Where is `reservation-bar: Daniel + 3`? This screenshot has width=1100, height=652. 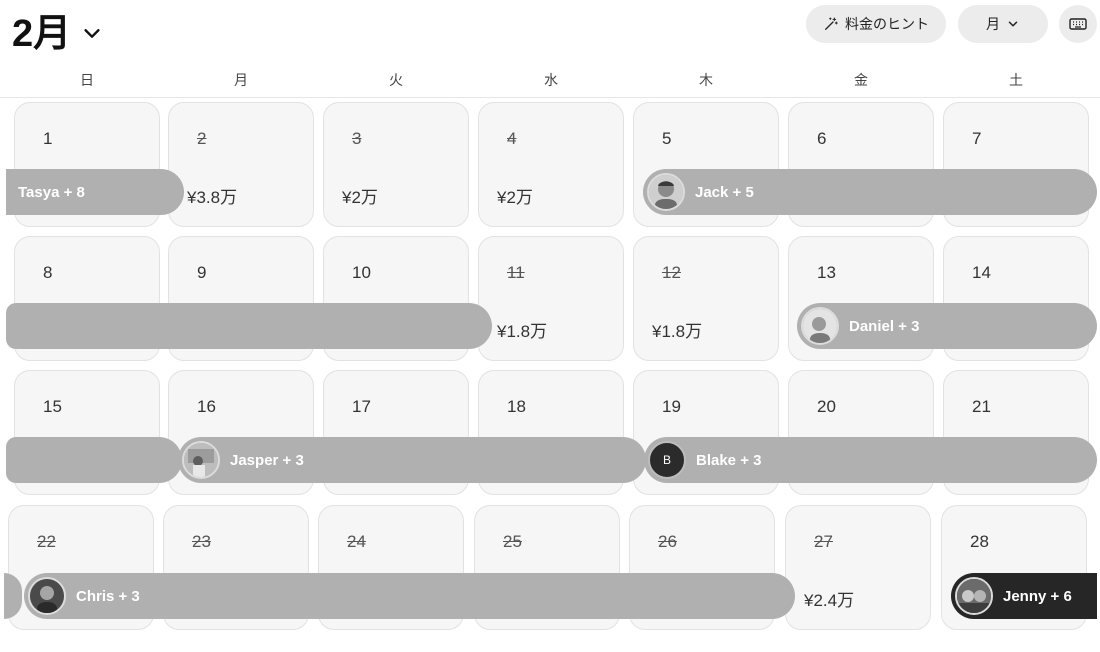
reservation-bar: Daniel + 3 is located at coordinates (947, 326).